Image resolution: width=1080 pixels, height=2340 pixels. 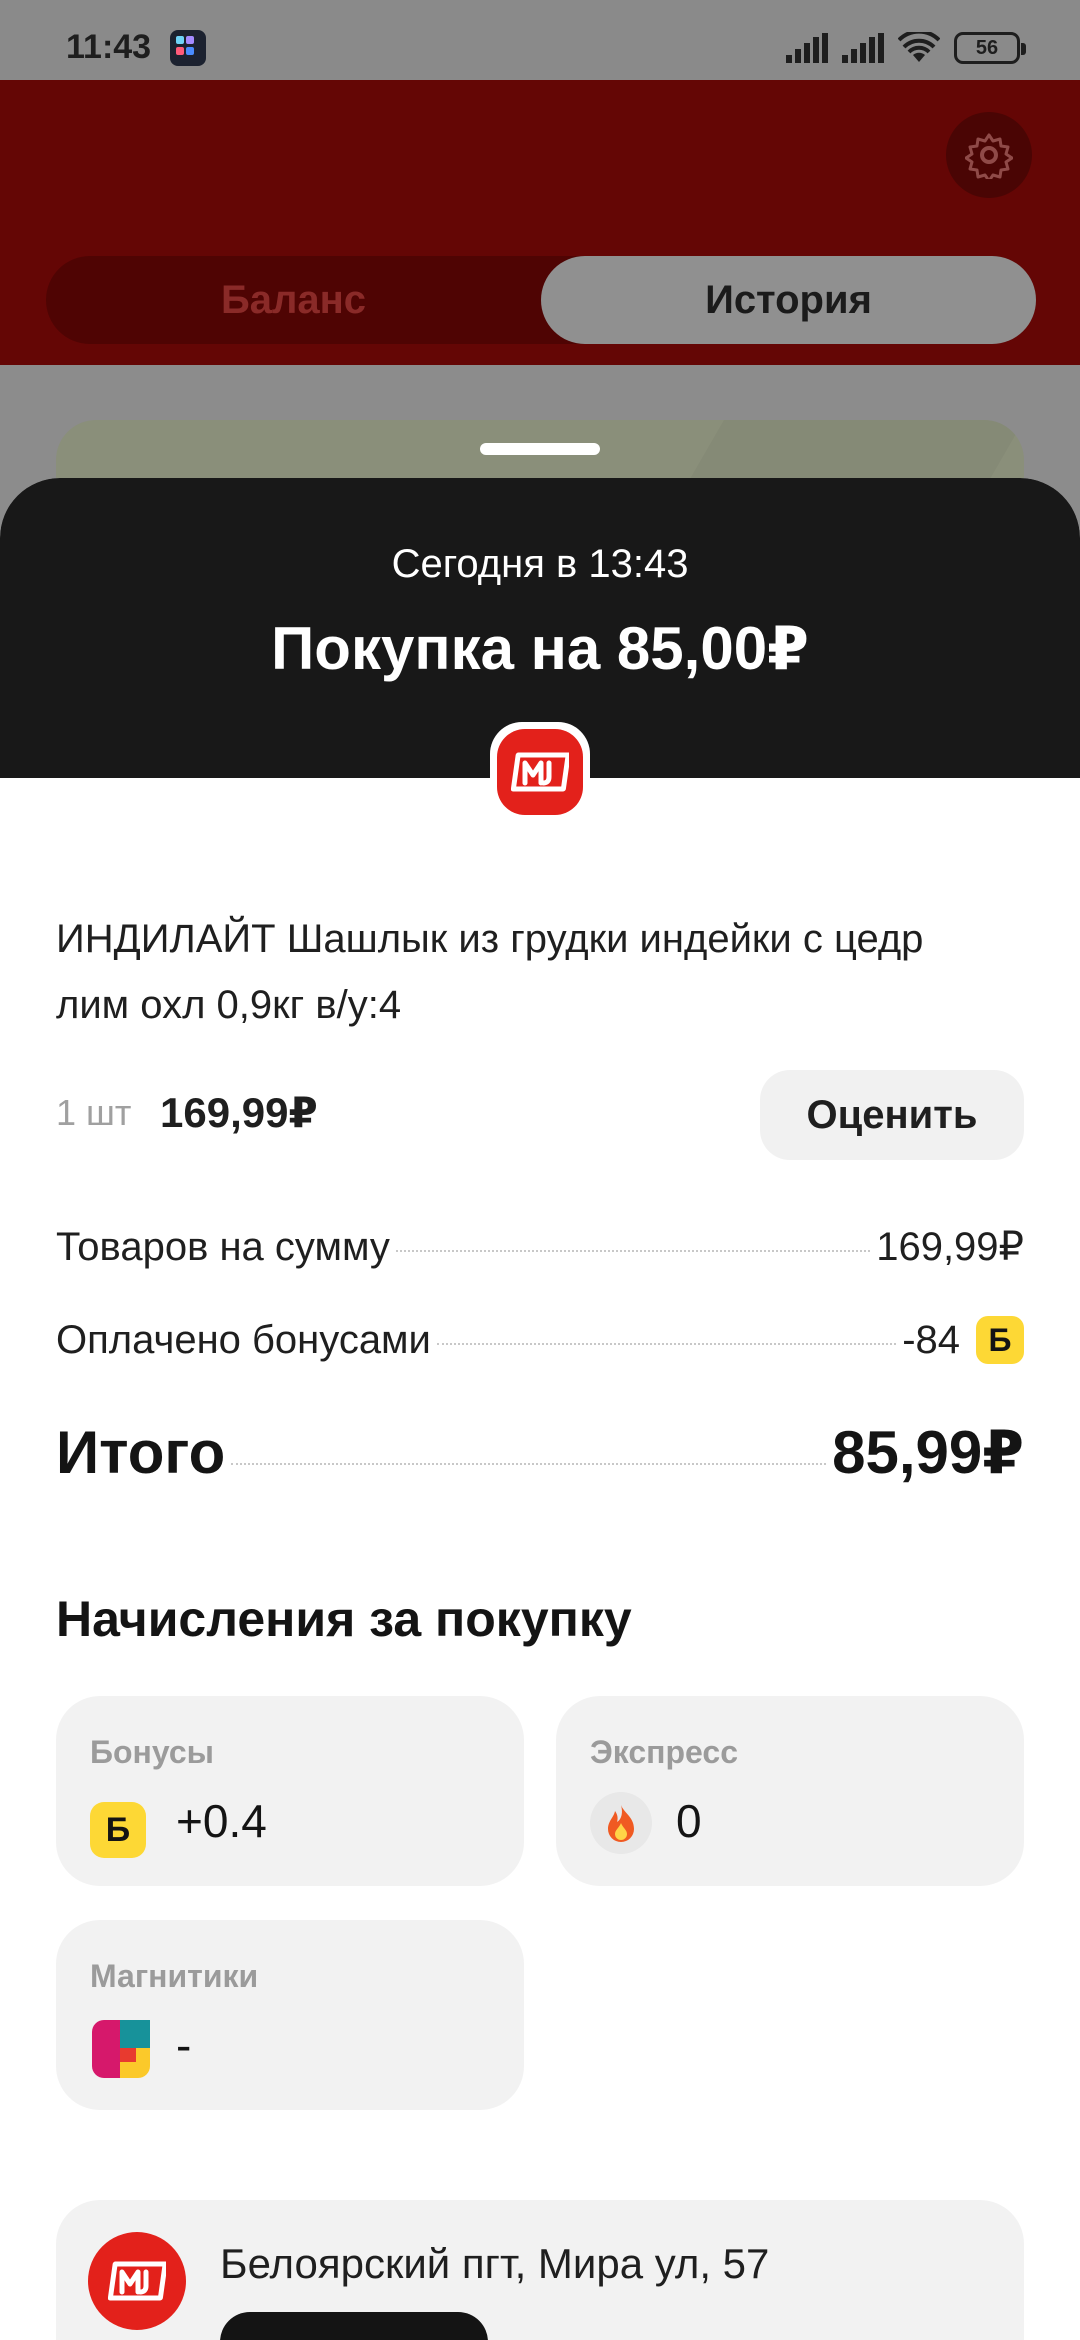 I want to click on bonus-paid-value-wrap: -84 Б, so click(x=963, y=1340).